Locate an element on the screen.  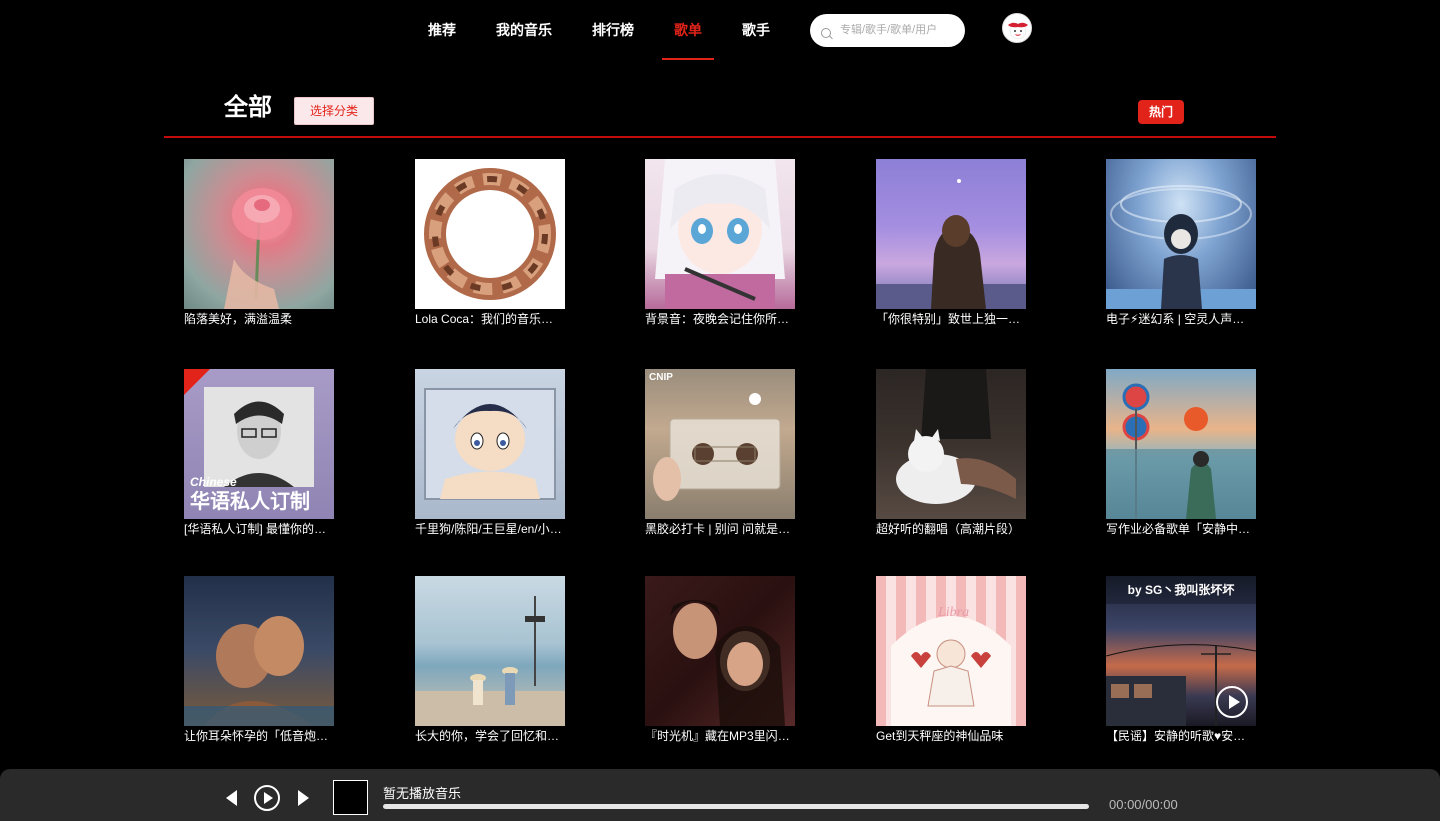
playlist-title: 「你很特别」致世上独一无二的你 is located at coordinates (951, 319).